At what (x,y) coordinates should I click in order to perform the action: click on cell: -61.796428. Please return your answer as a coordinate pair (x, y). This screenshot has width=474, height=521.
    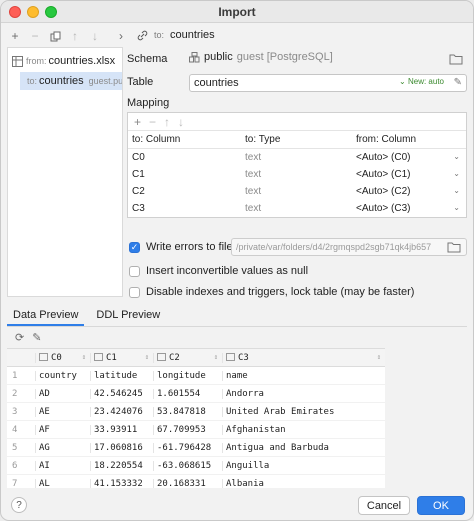
    Looking at the image, I should click on (187, 447).